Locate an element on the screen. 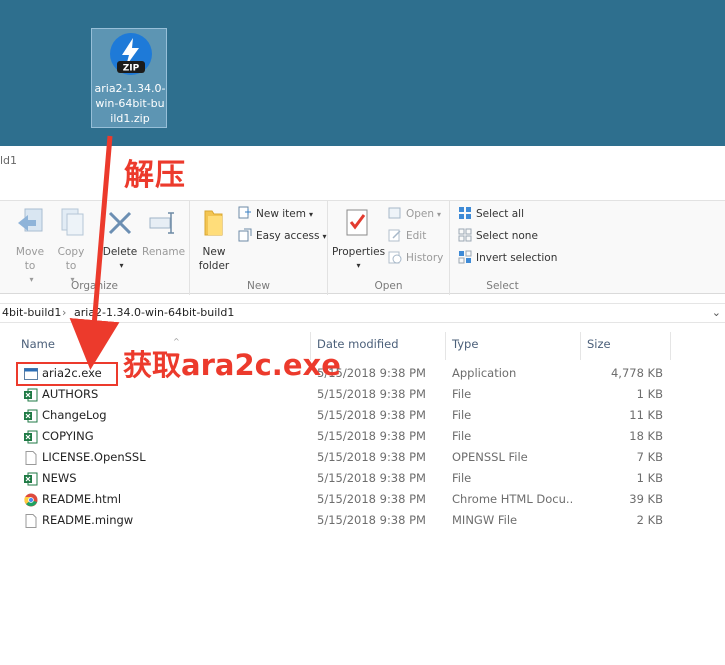 The image size is (725, 665). open-button: Open ▾ is located at coordinates (414, 214).